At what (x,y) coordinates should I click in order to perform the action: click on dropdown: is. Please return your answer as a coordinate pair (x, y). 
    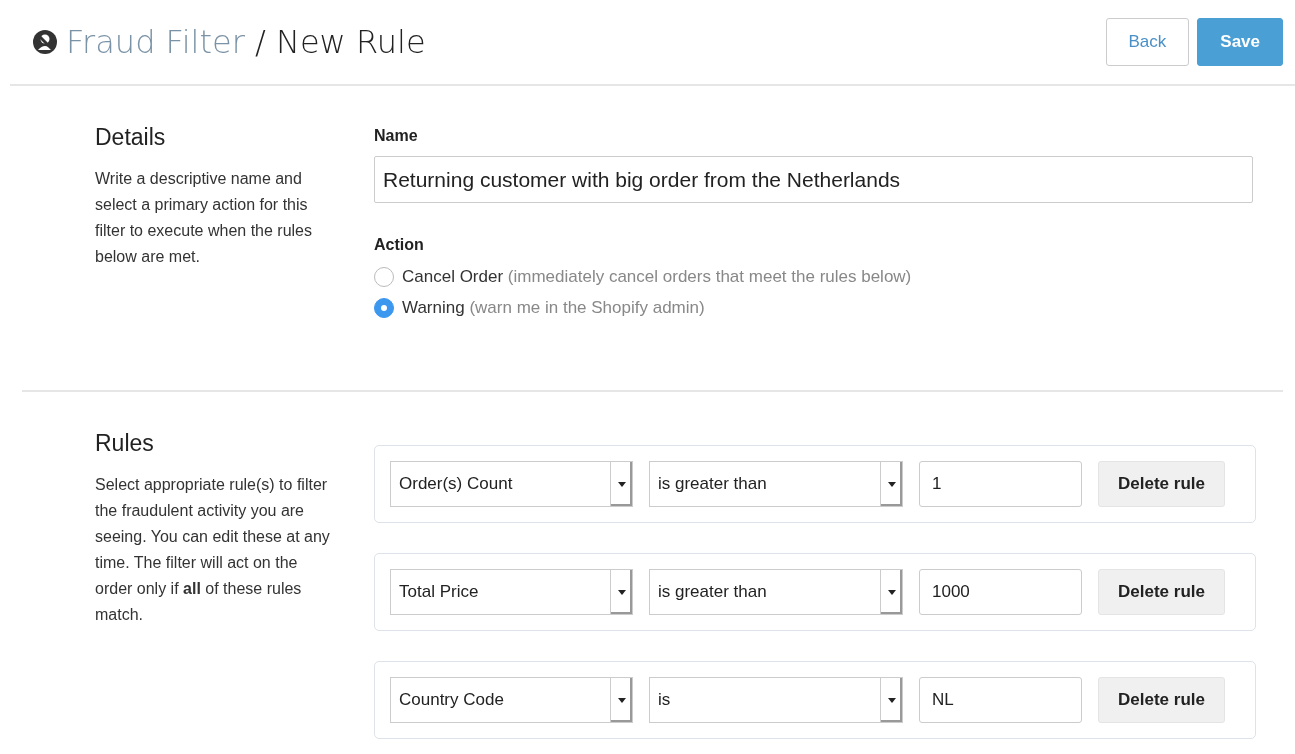
    Looking at the image, I should click on (776, 700).